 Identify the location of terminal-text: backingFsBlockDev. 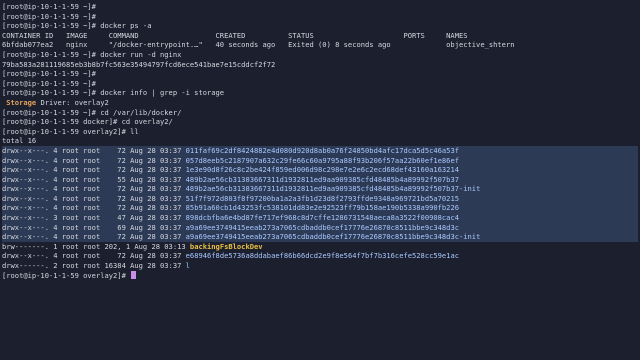
(226, 246).